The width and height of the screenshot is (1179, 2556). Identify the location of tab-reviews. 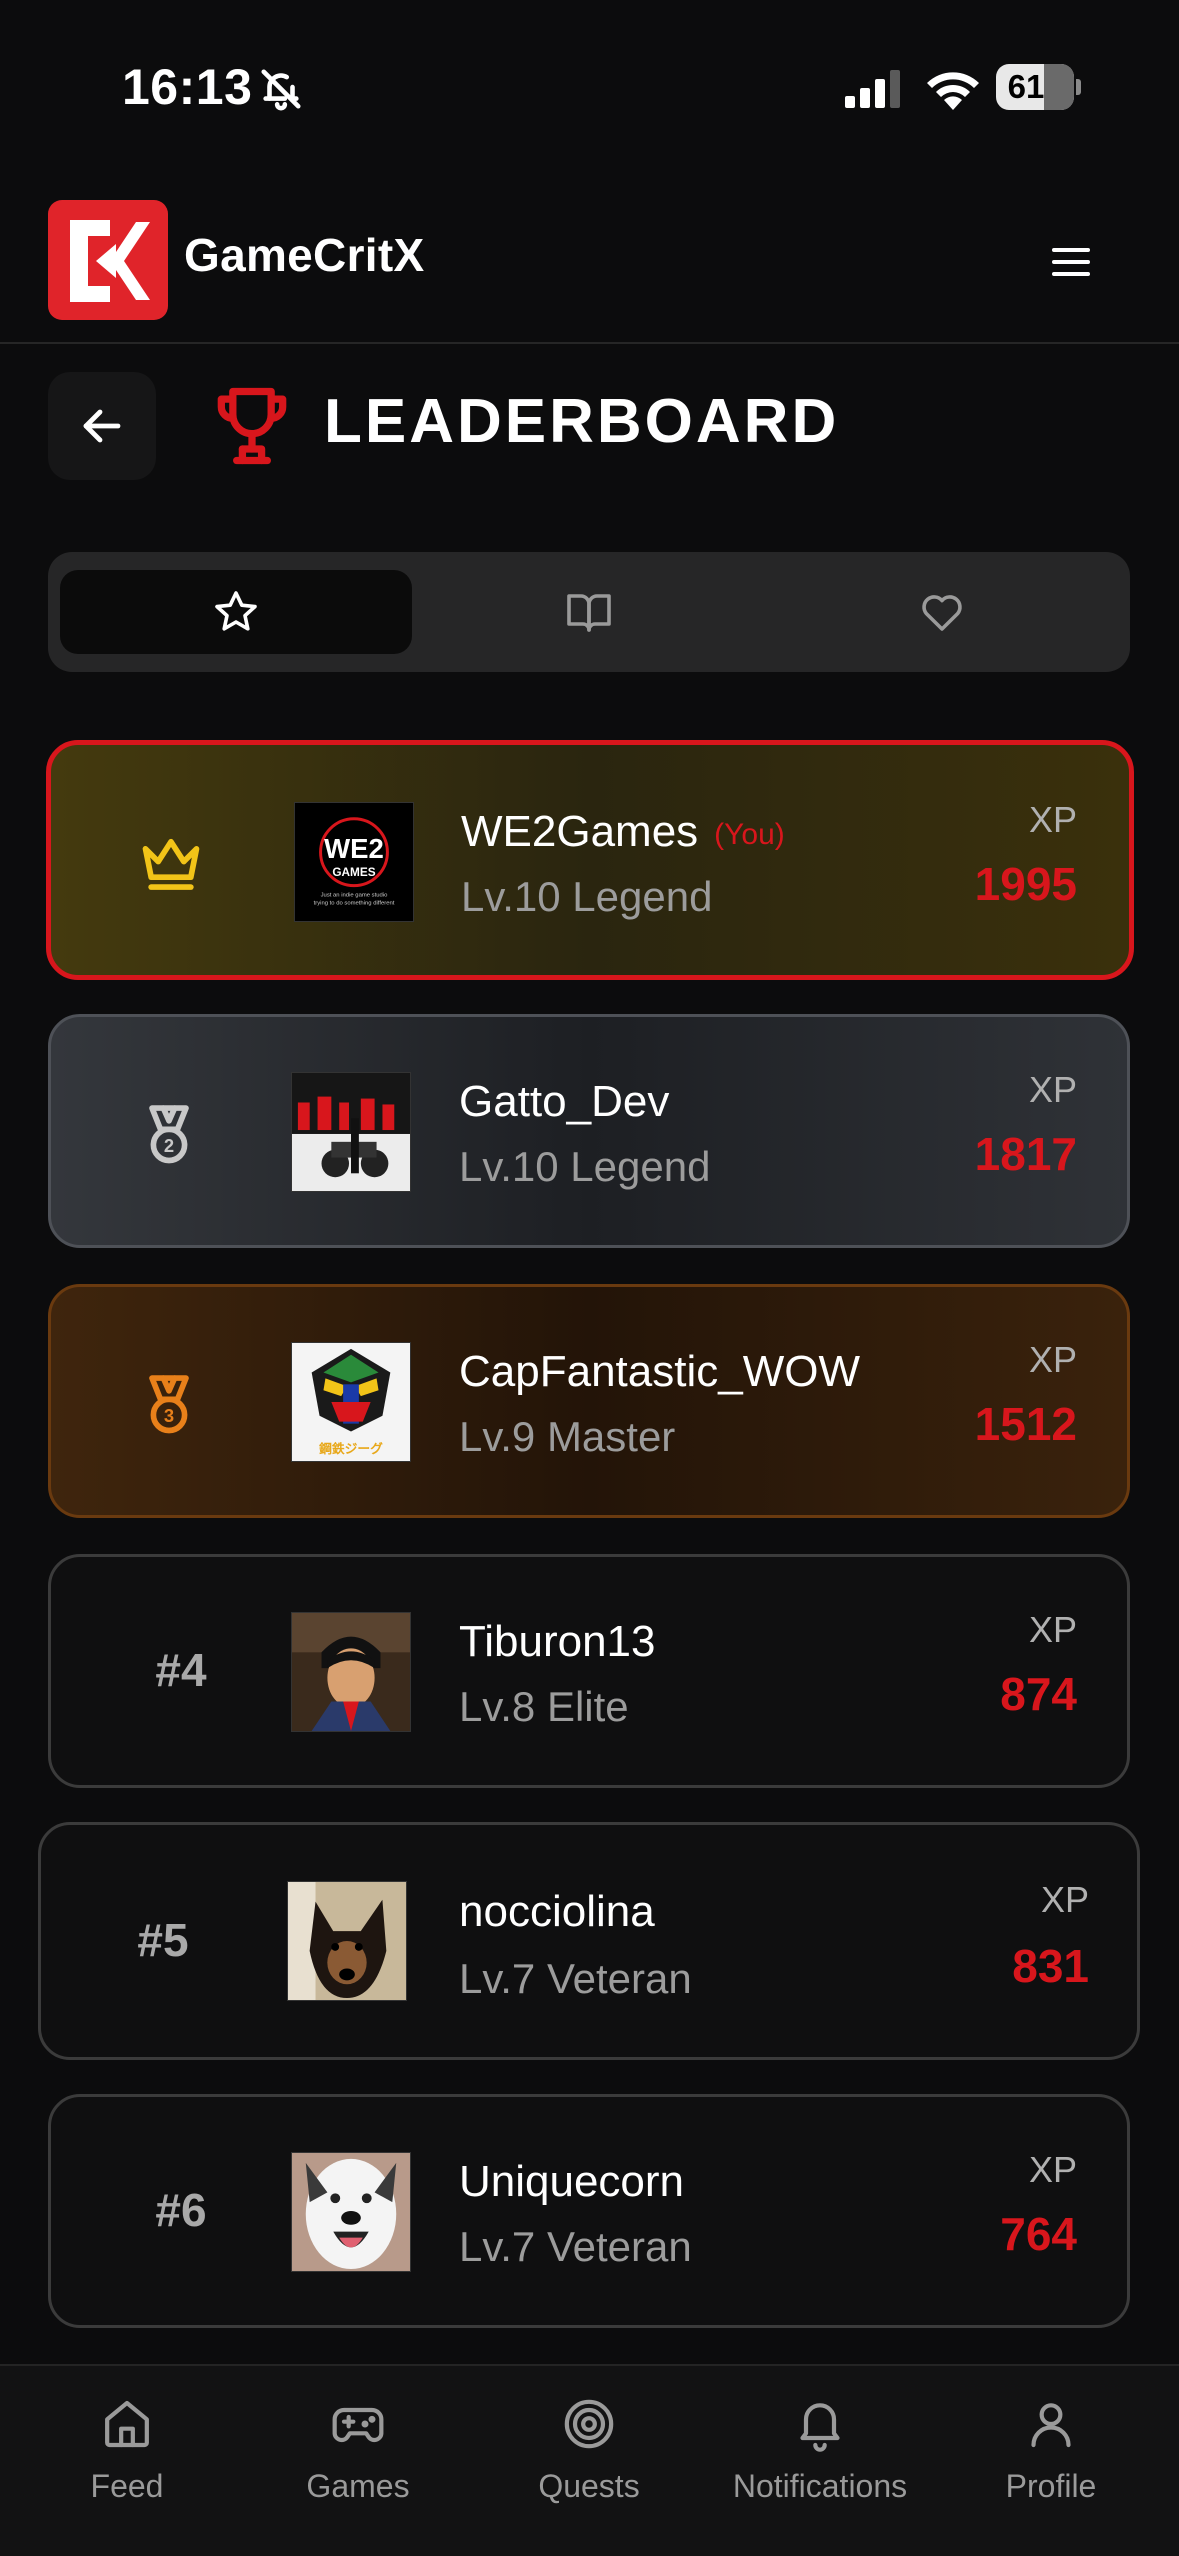
(589, 612).